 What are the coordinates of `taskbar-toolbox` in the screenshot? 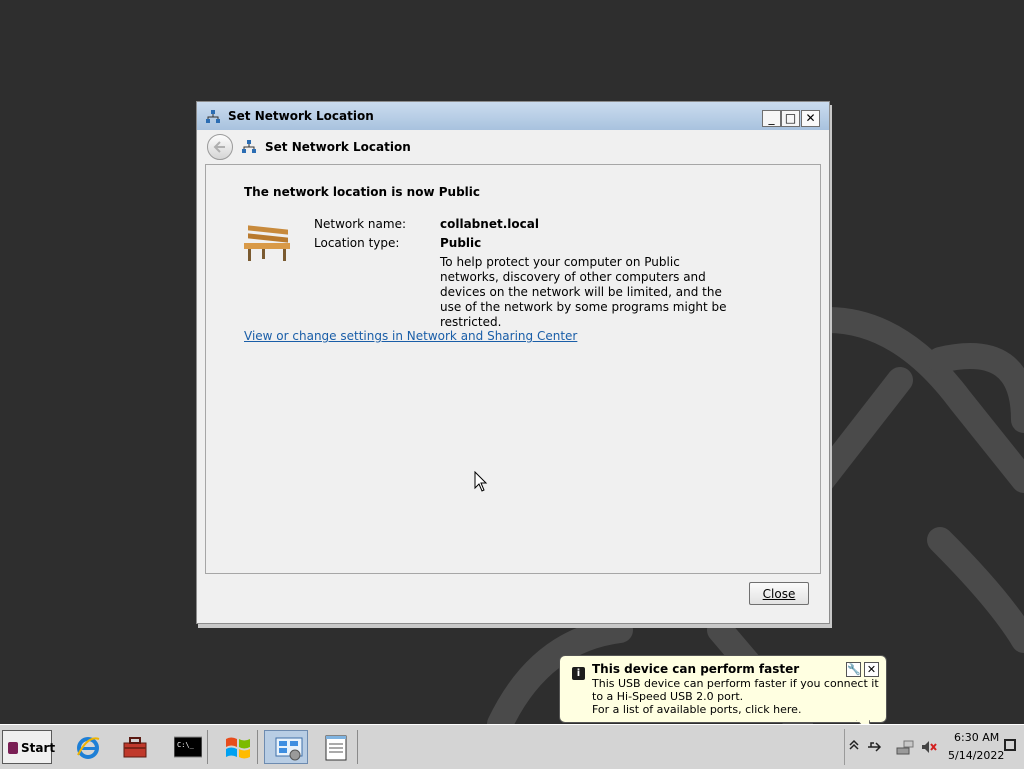 It's located at (134, 747).